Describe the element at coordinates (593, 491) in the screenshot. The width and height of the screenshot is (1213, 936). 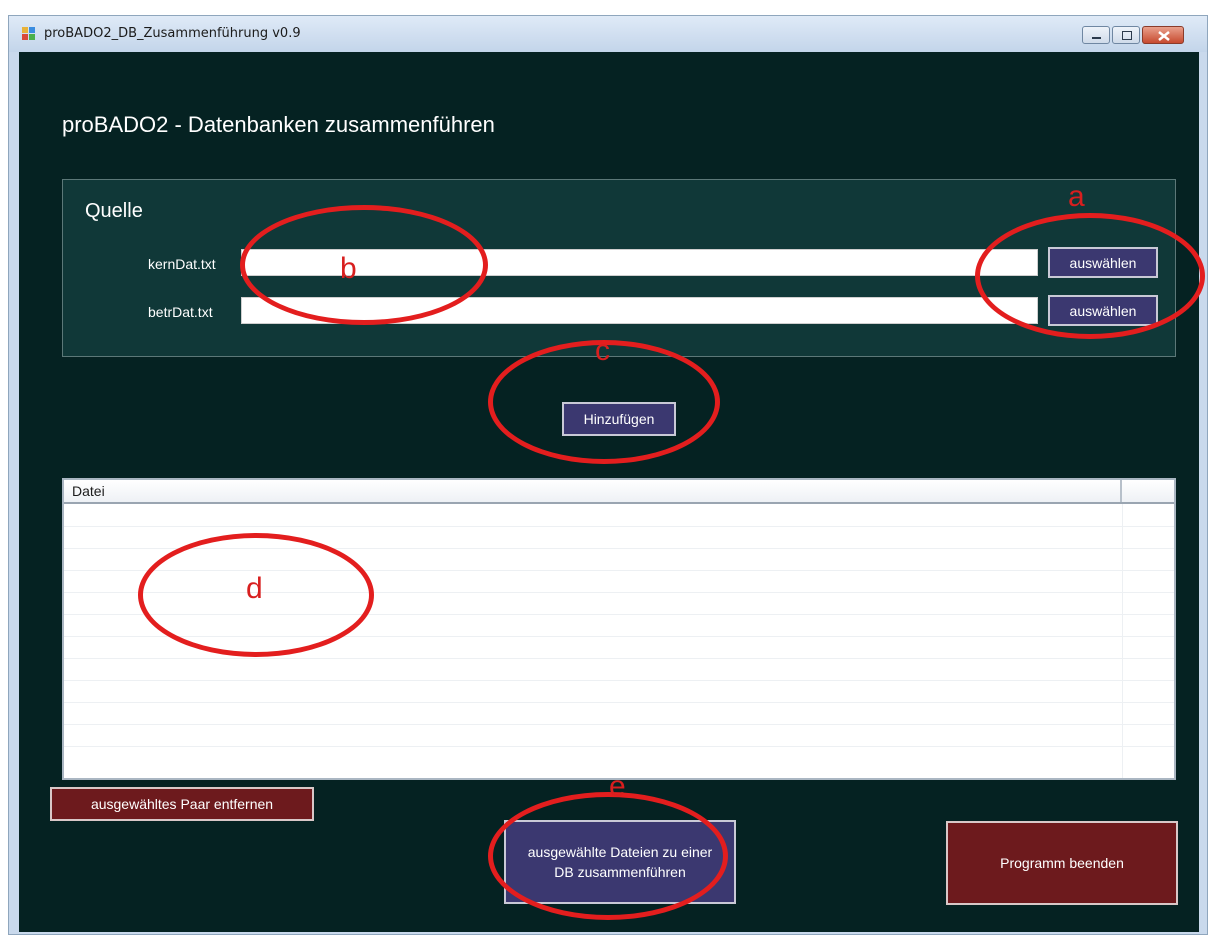
I see `column-header-datei: Datei` at that location.